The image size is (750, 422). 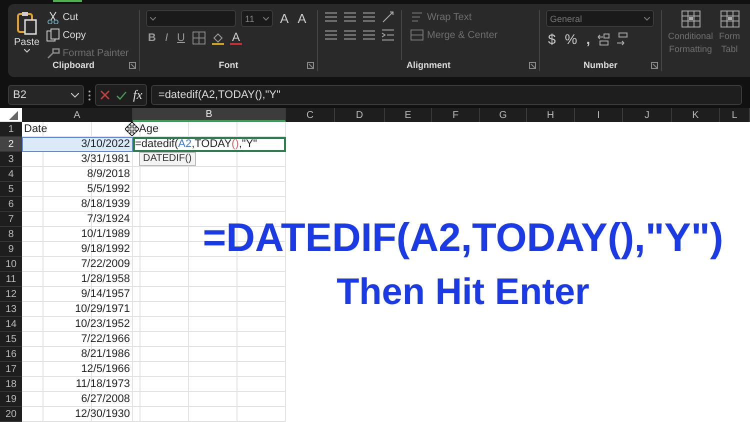 What do you see at coordinates (11, 339) in the screenshot?
I see `row-header: 15` at bounding box center [11, 339].